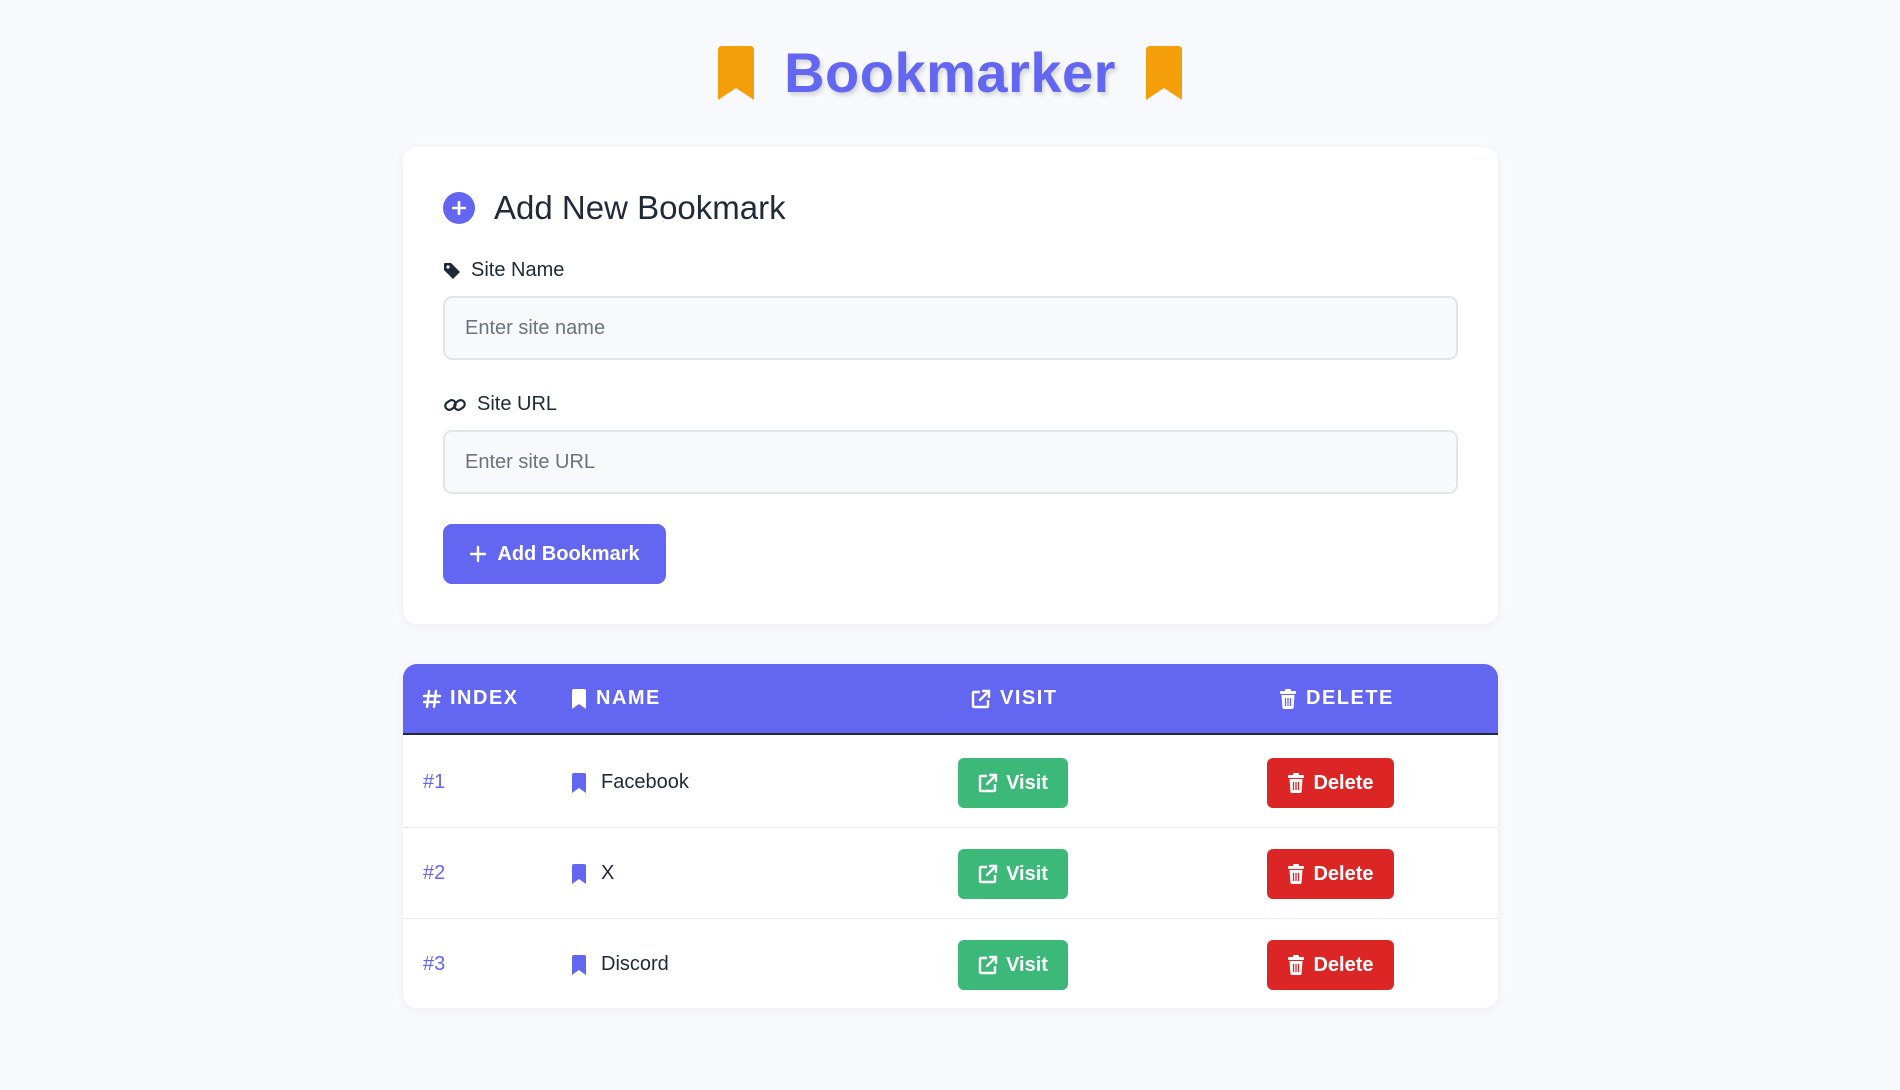 The image size is (1900, 1090). Describe the element at coordinates (434, 964) in the screenshot. I see `row-index: #3` at that location.